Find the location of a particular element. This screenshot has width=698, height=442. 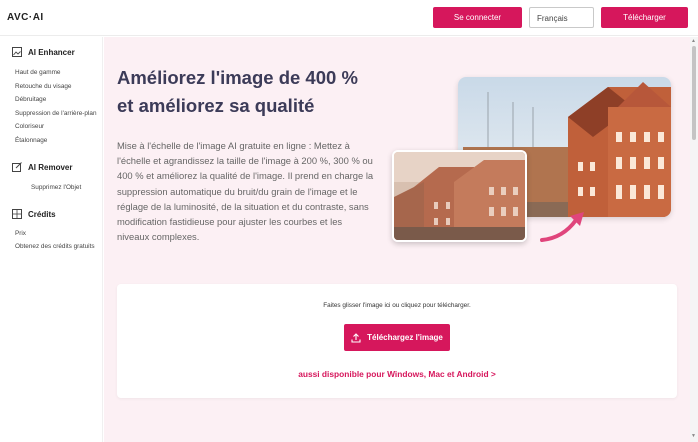

title-line-1: Améliorez l'image de 400 % is located at coordinates (237, 77).